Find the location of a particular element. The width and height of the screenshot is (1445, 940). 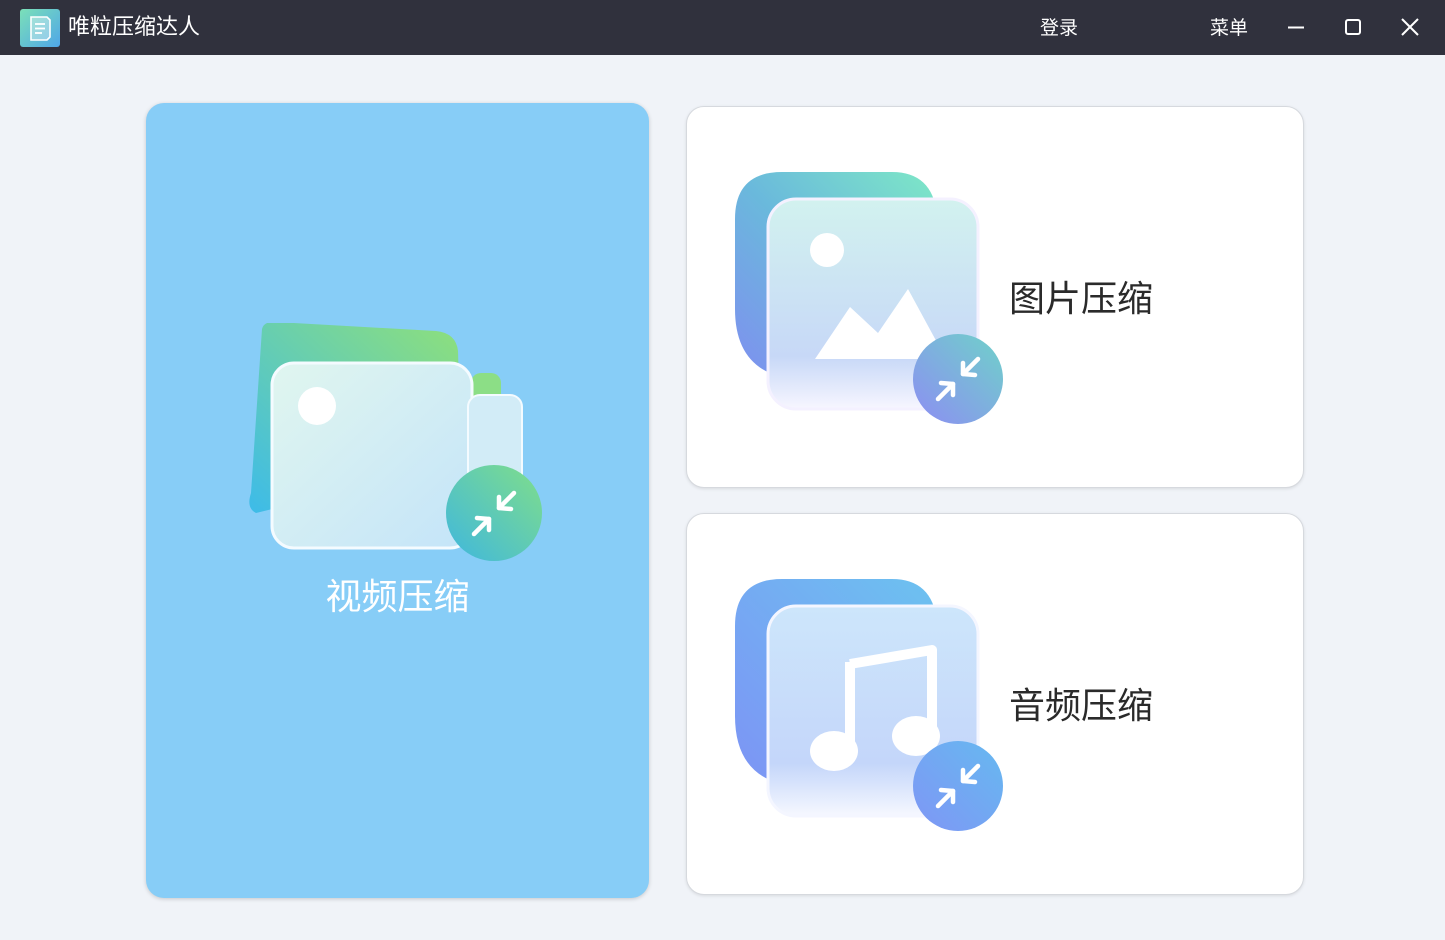

image-compress-label: 图片压缩 is located at coordinates (1081, 299).